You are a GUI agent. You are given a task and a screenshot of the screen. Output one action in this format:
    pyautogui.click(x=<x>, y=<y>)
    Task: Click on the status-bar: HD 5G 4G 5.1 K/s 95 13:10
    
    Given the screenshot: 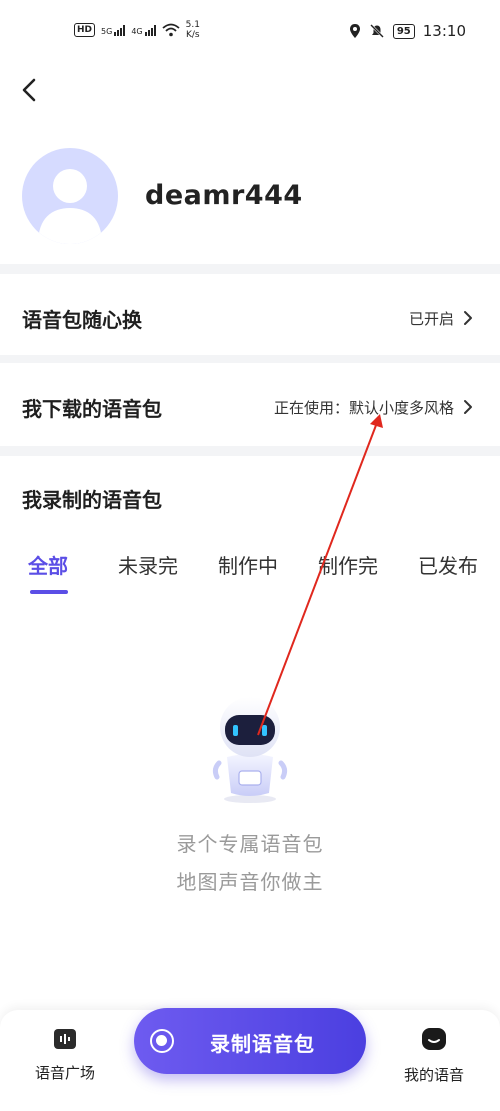 What is the action you would take?
    pyautogui.click(x=250, y=32)
    